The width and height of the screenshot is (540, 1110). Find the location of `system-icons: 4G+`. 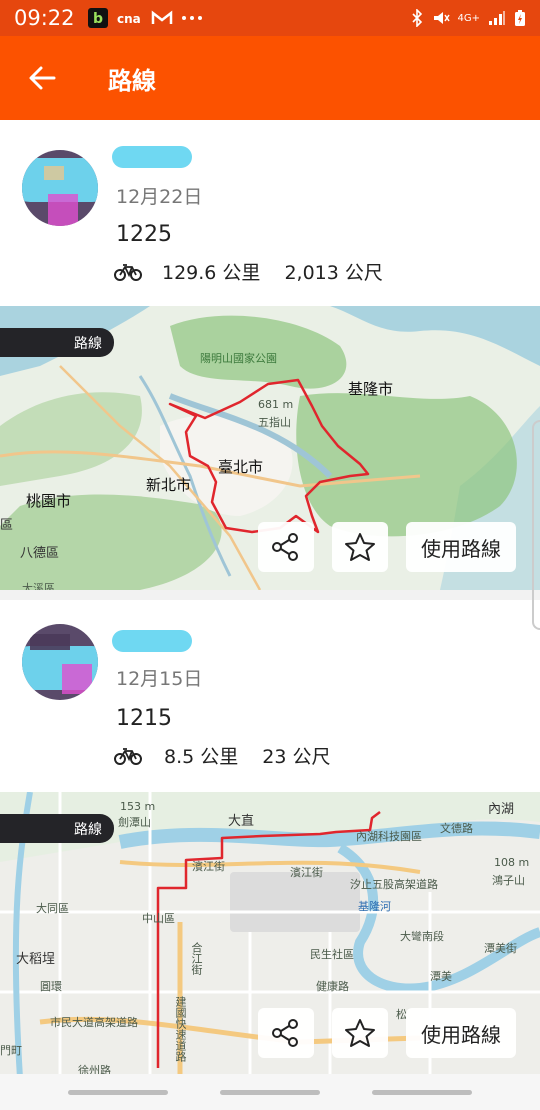

system-icons: 4G+ is located at coordinates (468, 18).